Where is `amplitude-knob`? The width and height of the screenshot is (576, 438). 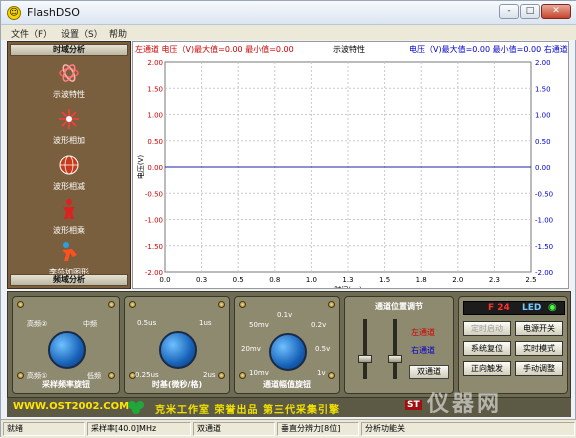 amplitude-knob is located at coordinates (288, 352).